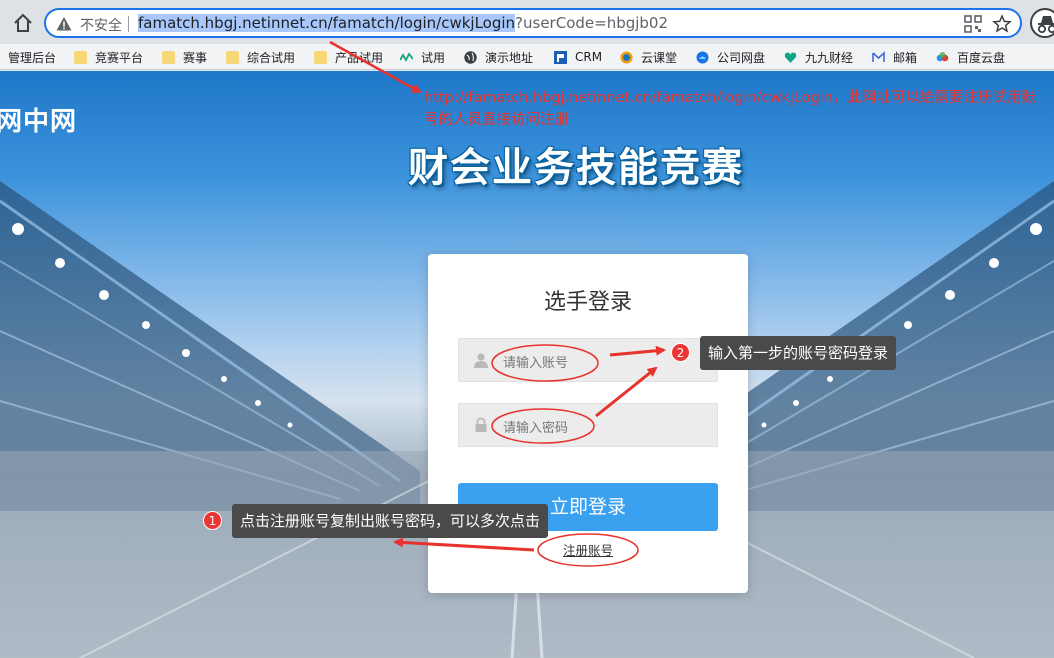  What do you see at coordinates (973, 24) in the screenshot?
I see `qr-code-icon` at bounding box center [973, 24].